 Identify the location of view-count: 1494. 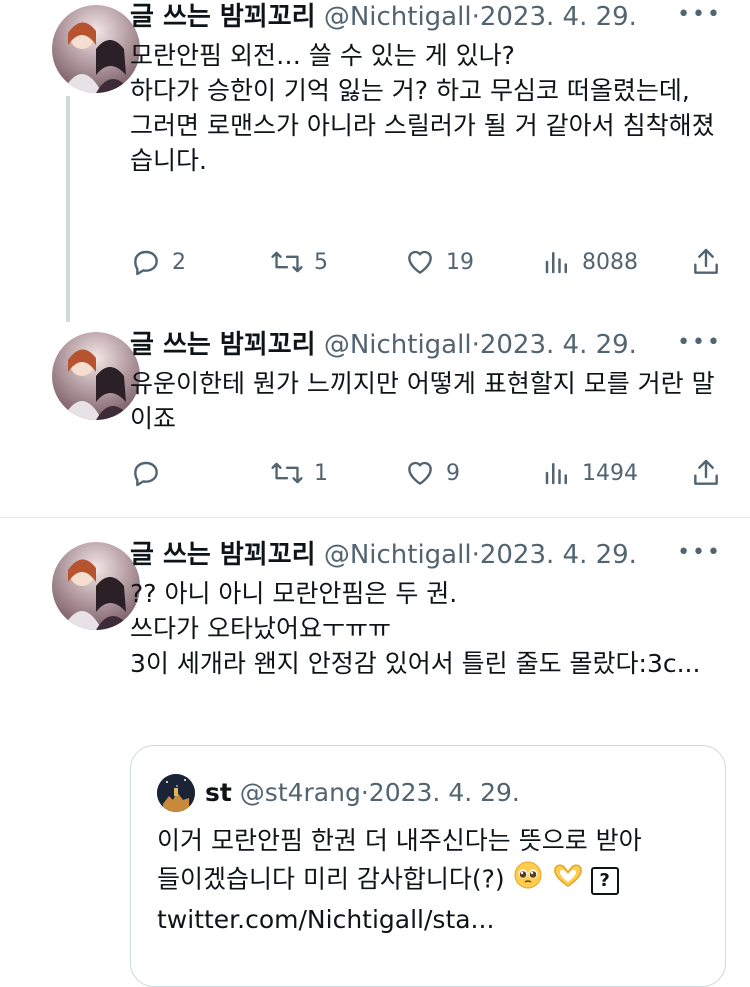
(610, 473).